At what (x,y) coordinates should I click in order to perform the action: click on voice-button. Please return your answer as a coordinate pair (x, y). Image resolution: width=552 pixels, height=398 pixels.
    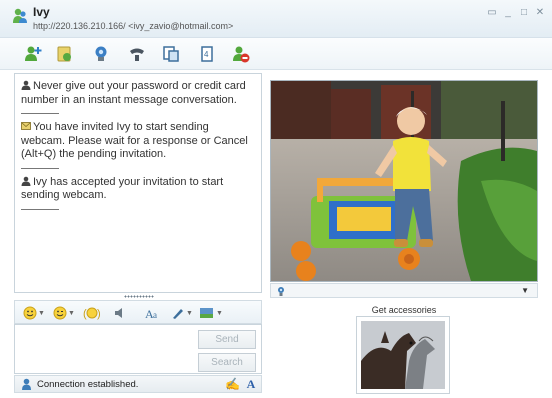
    Looking at the image, I should click on (137, 54).